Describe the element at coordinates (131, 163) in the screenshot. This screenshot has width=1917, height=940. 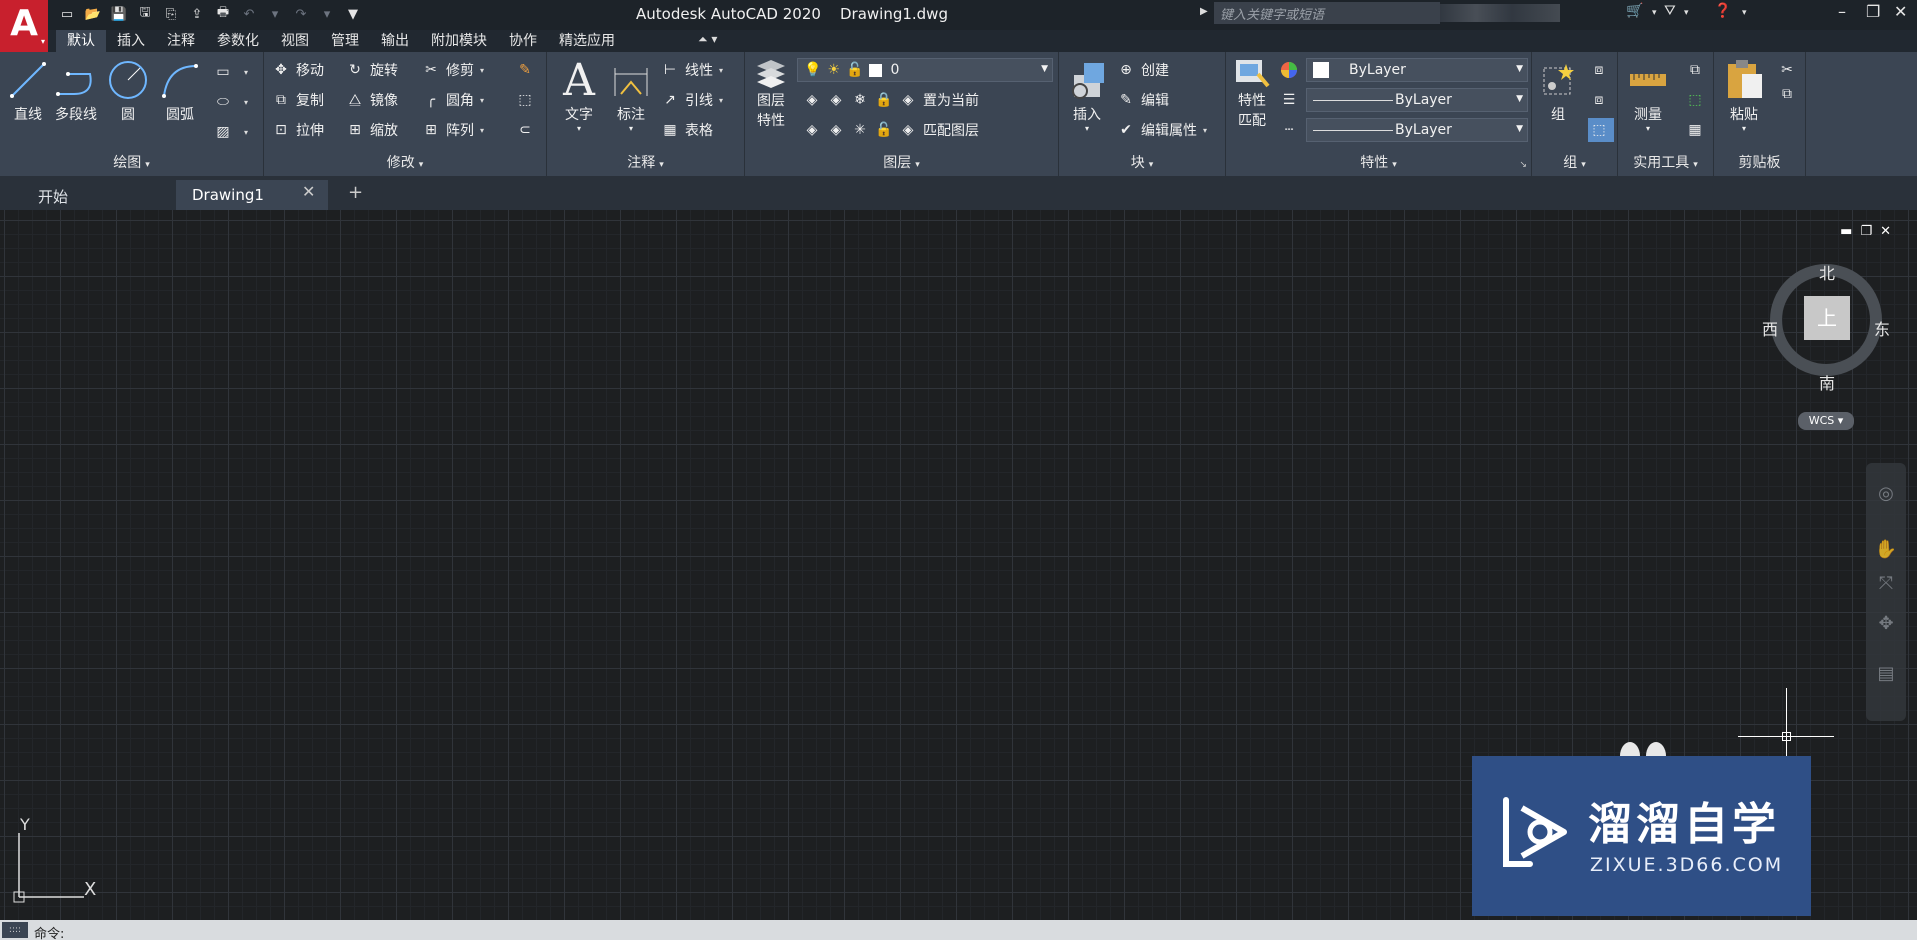
I see `draw-panel-title: 绘图 ▾` at that location.